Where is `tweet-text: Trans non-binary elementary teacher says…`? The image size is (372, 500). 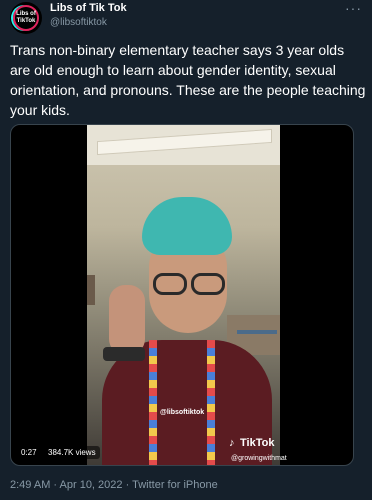 tweet-text: Trans non-binary elementary teacher says… is located at coordinates (188, 80).